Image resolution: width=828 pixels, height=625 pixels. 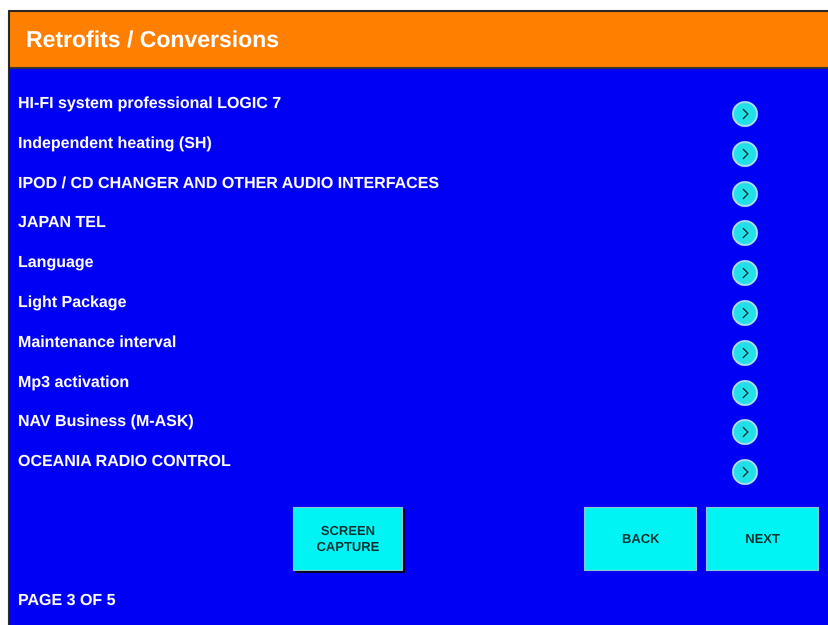 I want to click on screen-capture-button: SCREEN CAPTURE, so click(x=348, y=538).